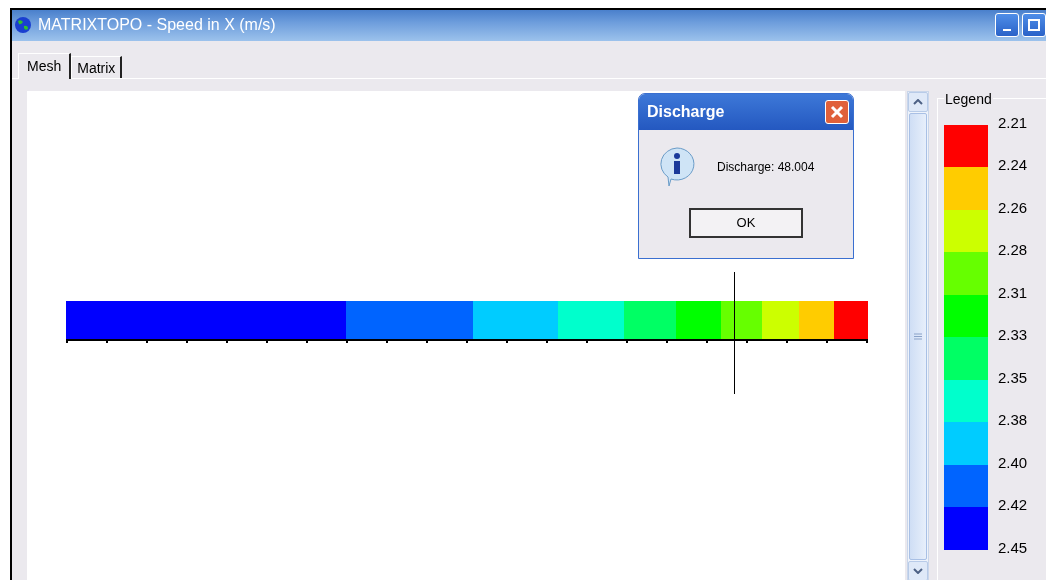  Describe the element at coordinates (686, 111) in the screenshot. I see `dialog-title: Discharge` at that location.